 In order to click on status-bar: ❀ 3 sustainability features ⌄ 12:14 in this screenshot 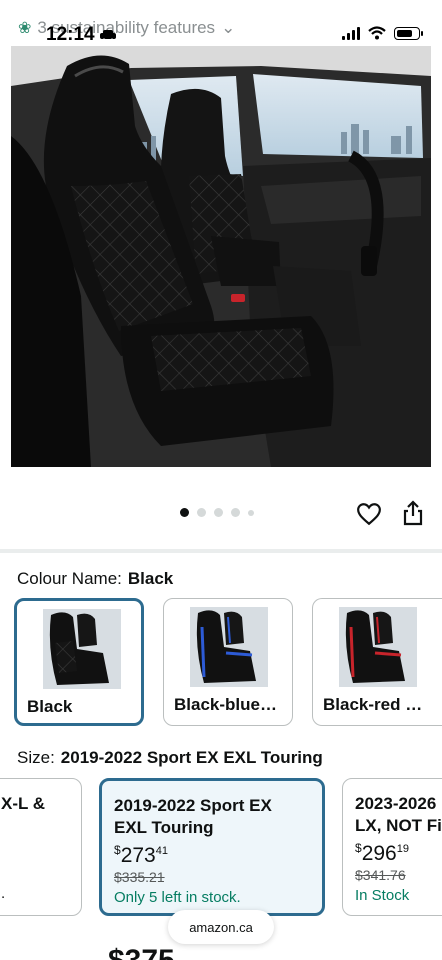, I will do `click(221, 23)`.